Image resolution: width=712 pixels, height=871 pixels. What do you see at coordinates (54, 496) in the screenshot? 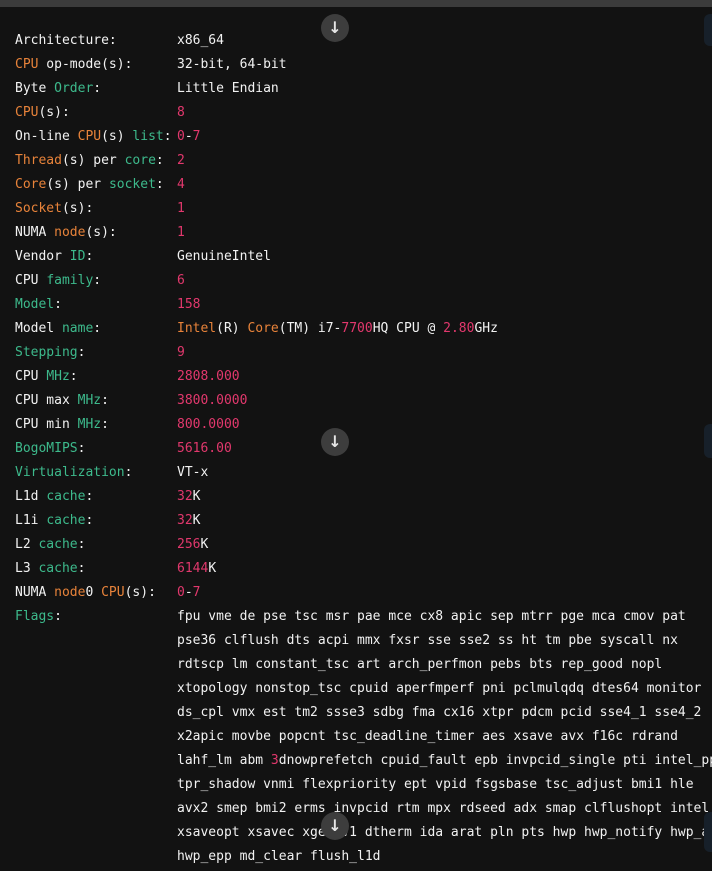
I see `info-label: L1d cache:` at bounding box center [54, 496].